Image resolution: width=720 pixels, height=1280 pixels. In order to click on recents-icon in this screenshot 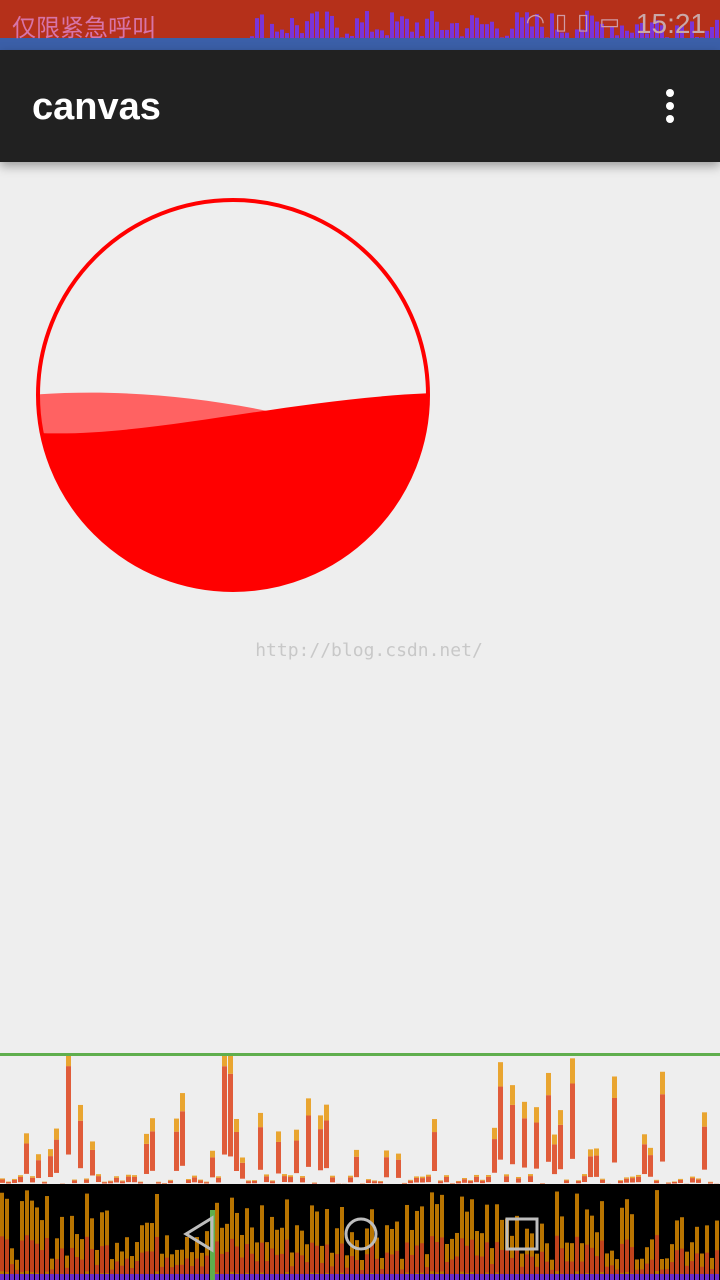, I will do `click(522, 1234)`.